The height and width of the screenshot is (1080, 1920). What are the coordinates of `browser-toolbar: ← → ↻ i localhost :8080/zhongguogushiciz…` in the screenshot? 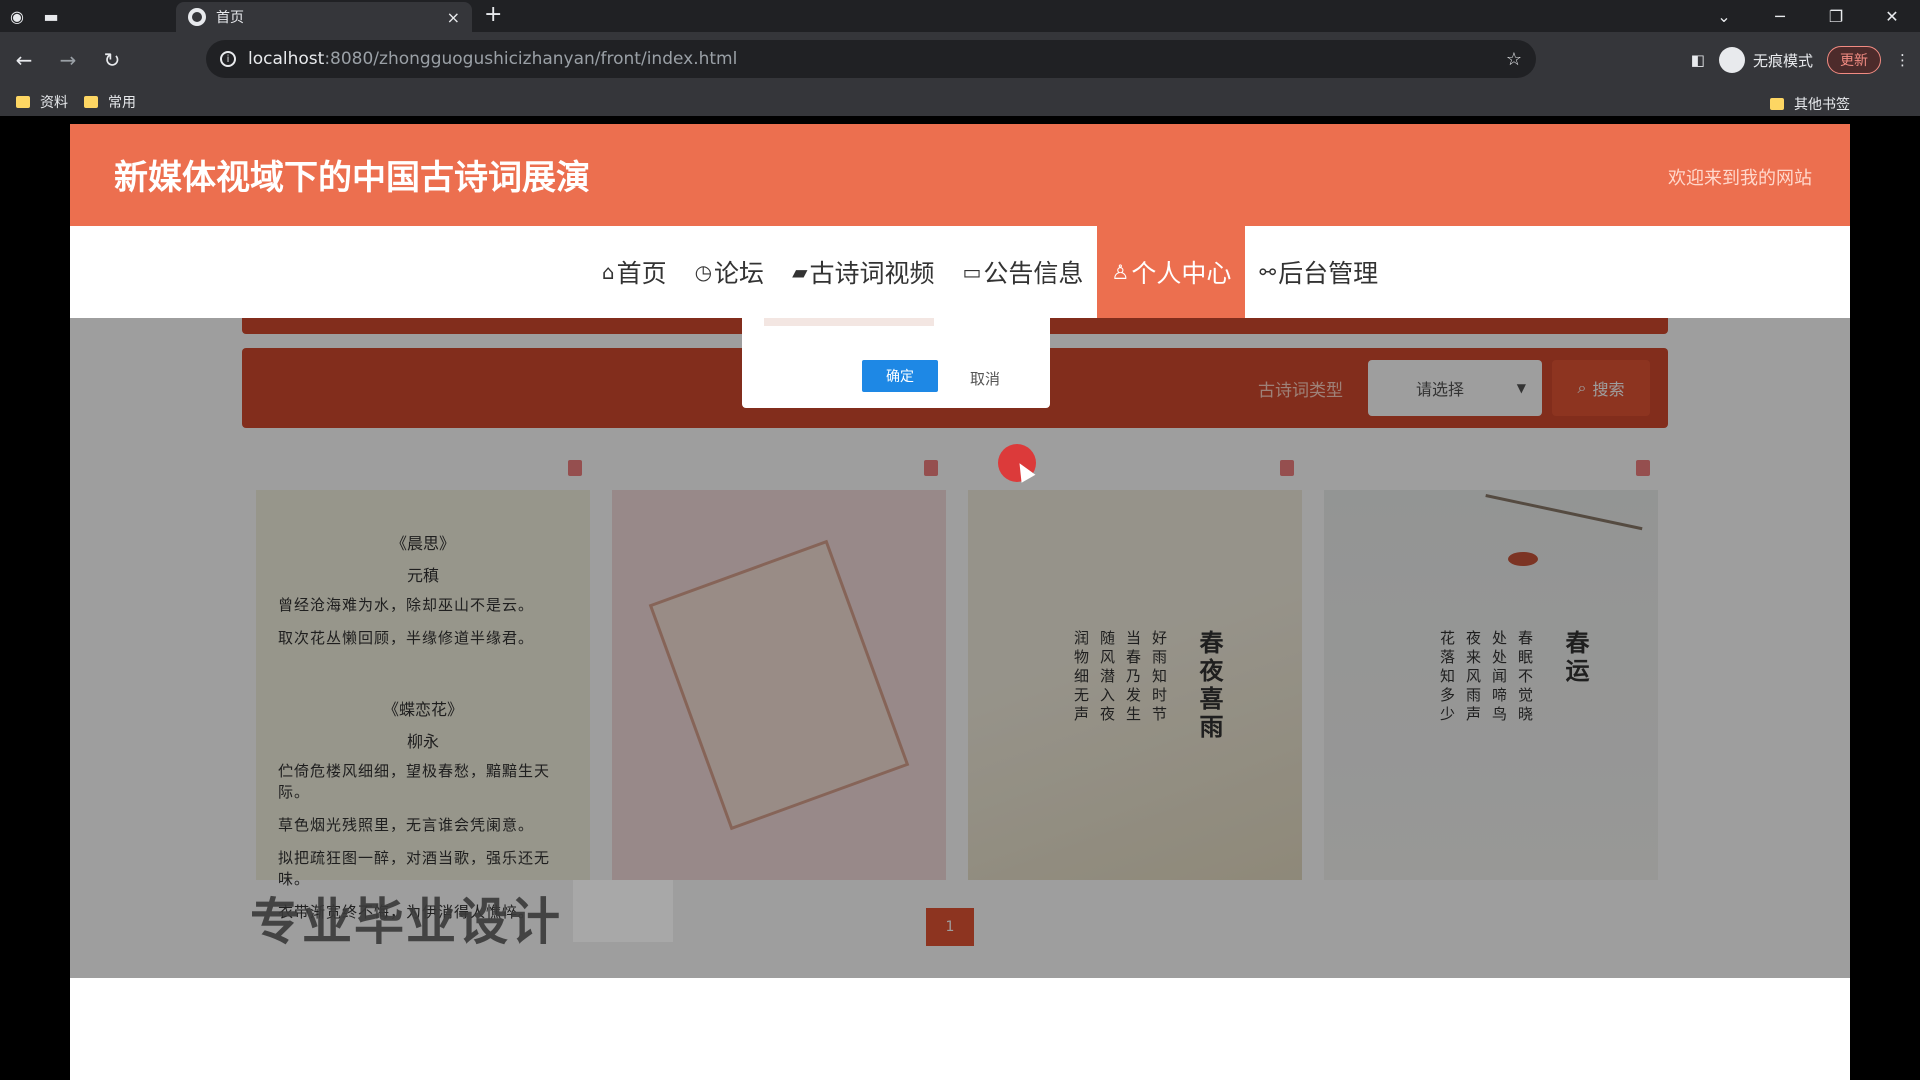 It's located at (960, 60).